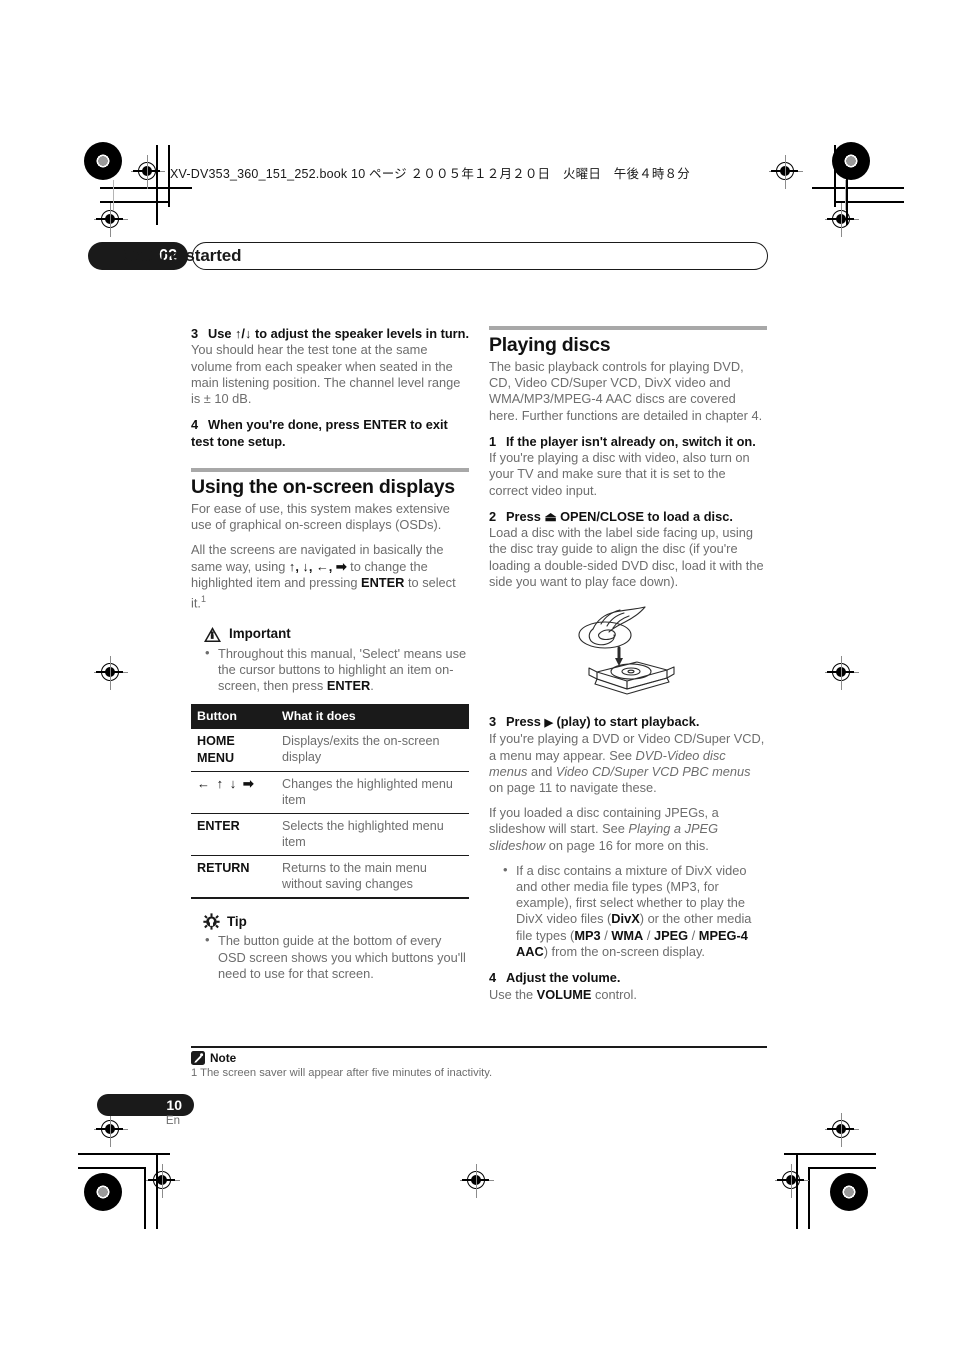 The height and width of the screenshot is (1351, 954). I want to click on ref-vcd-pbc-menus: Video CD/Super VCD PBC menus, so click(653, 771).